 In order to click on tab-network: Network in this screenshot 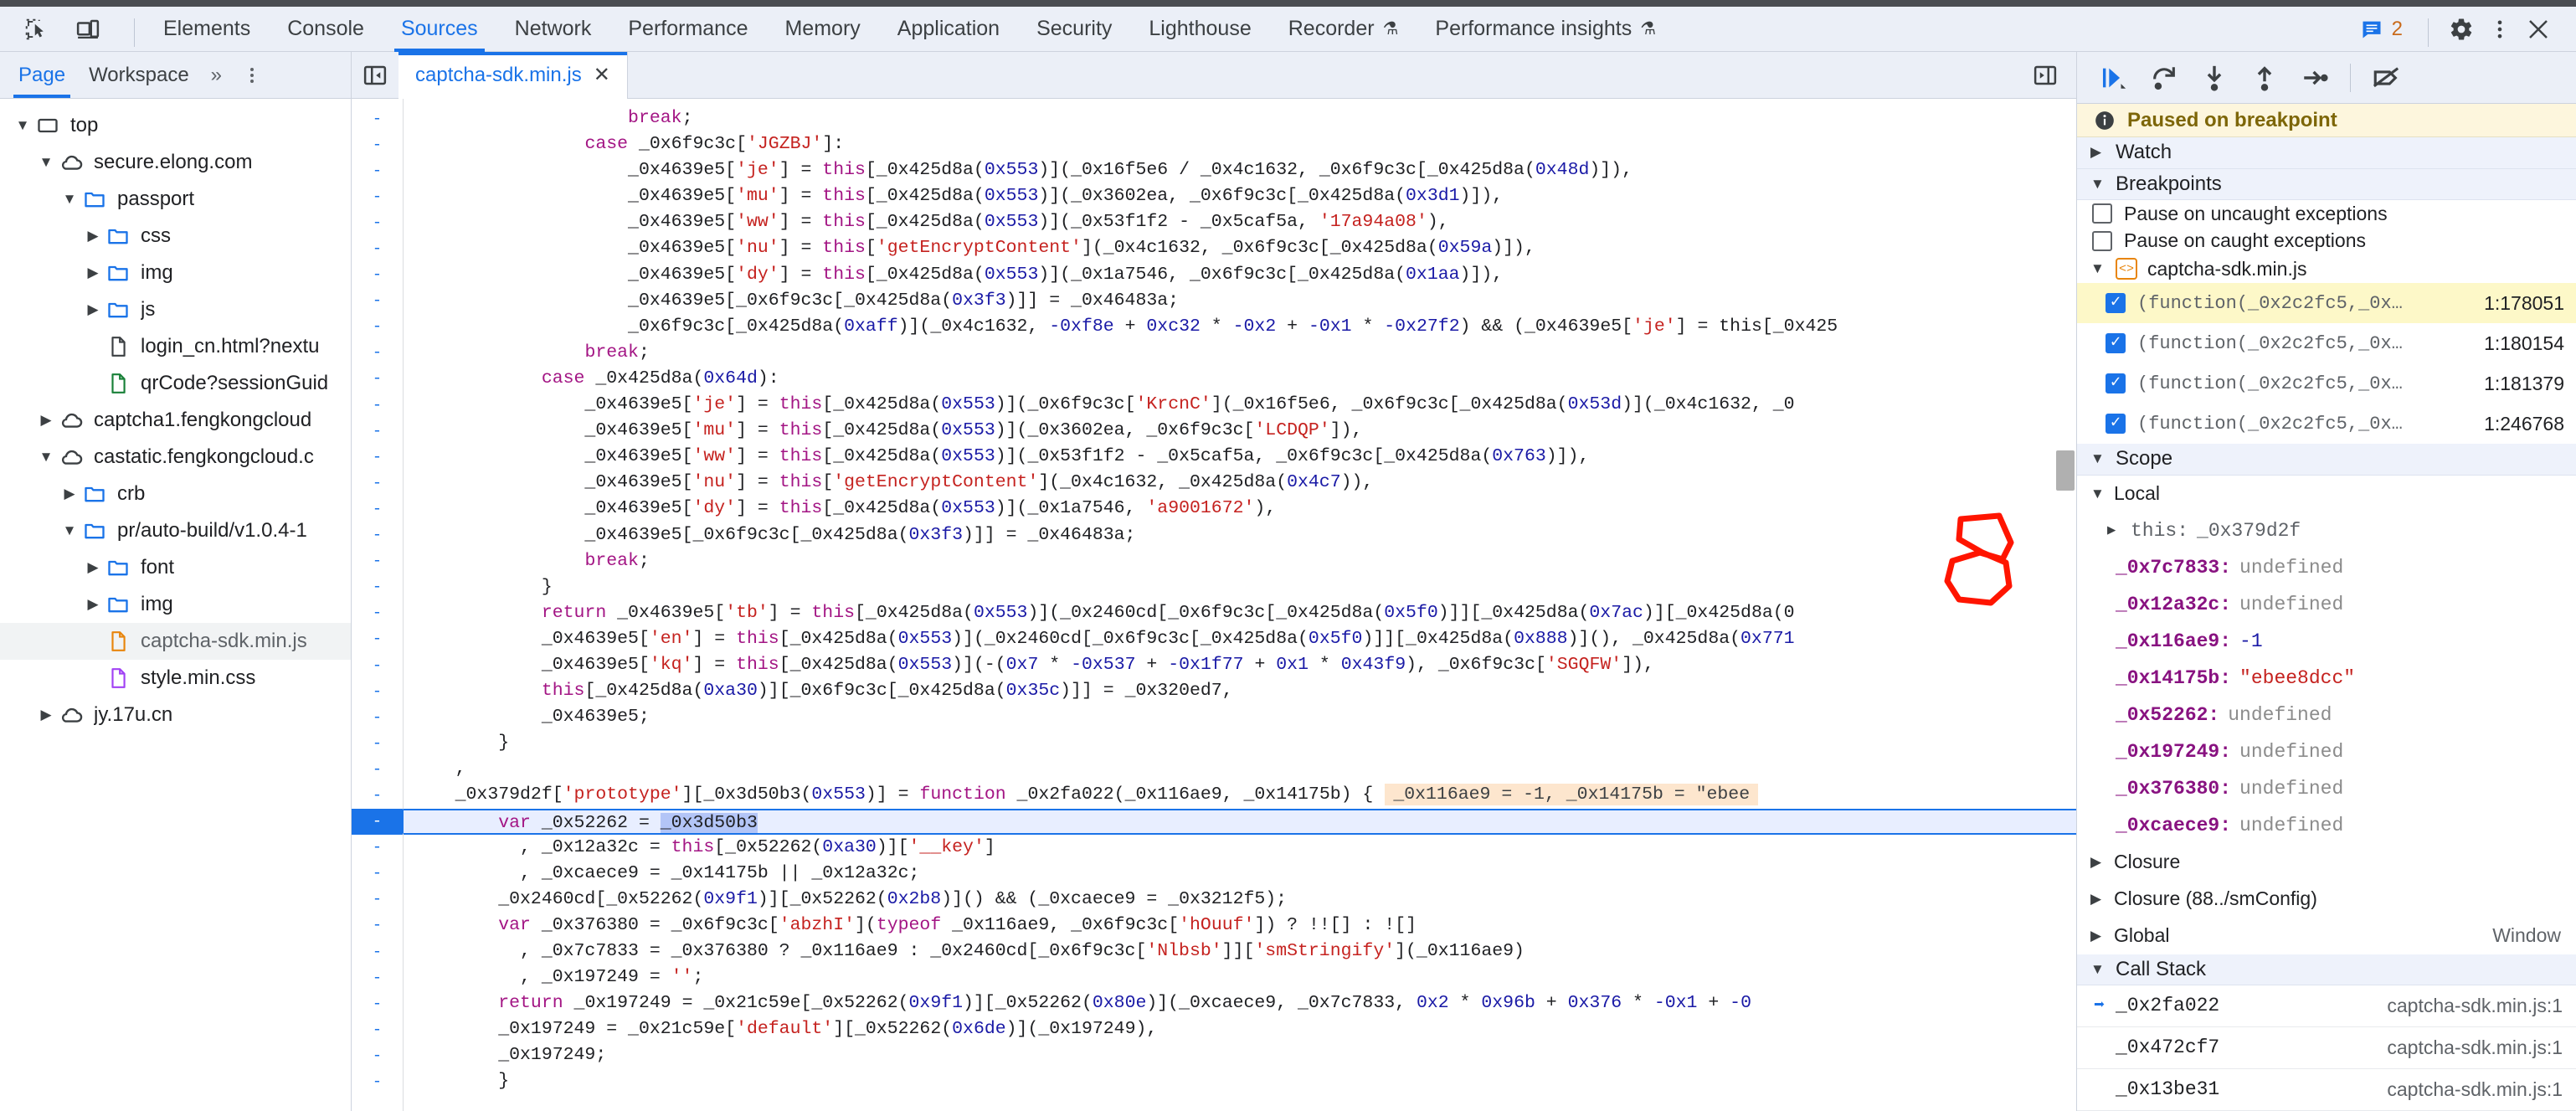, I will do `click(553, 29)`.